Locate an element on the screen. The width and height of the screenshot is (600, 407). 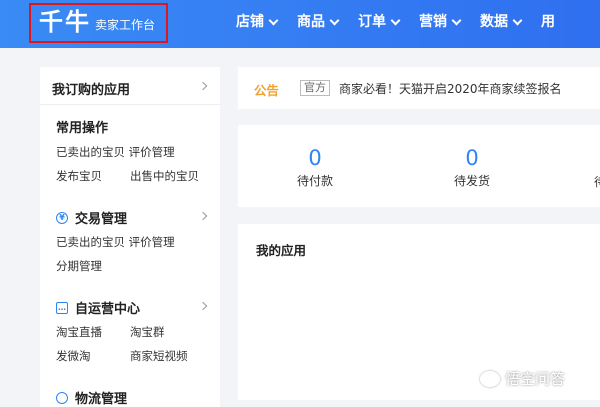
nav-user: 用 is located at coordinates (548, 22).